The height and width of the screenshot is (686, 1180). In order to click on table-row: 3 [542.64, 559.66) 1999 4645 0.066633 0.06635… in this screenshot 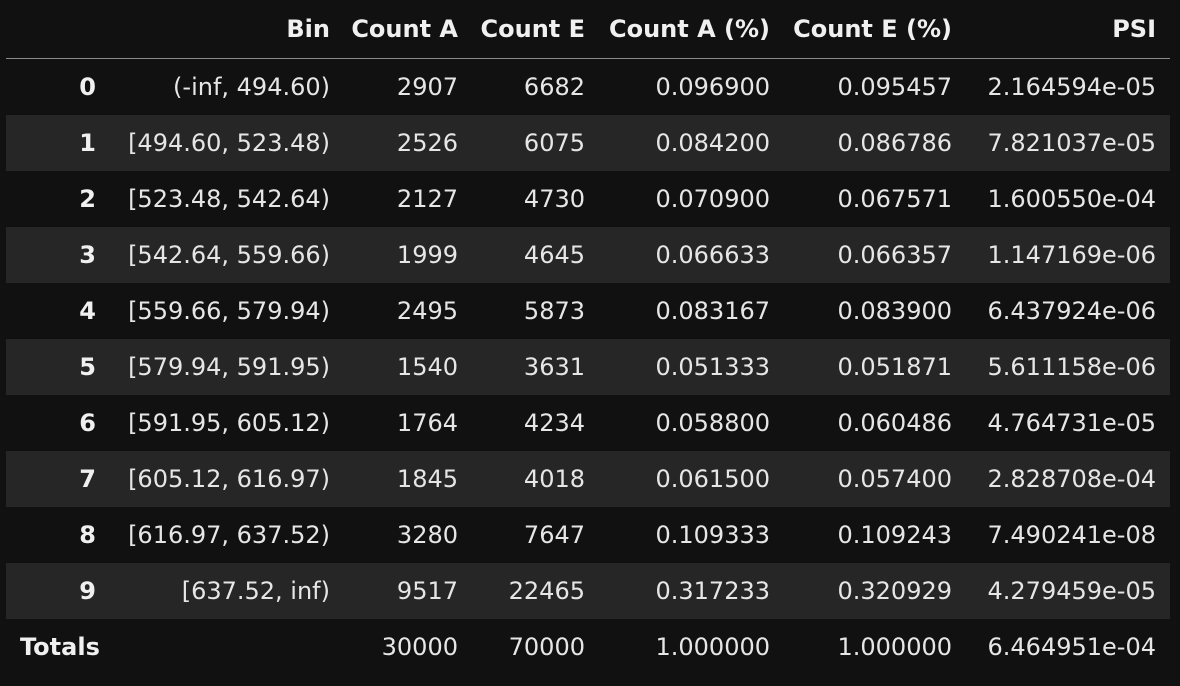, I will do `click(588, 255)`.